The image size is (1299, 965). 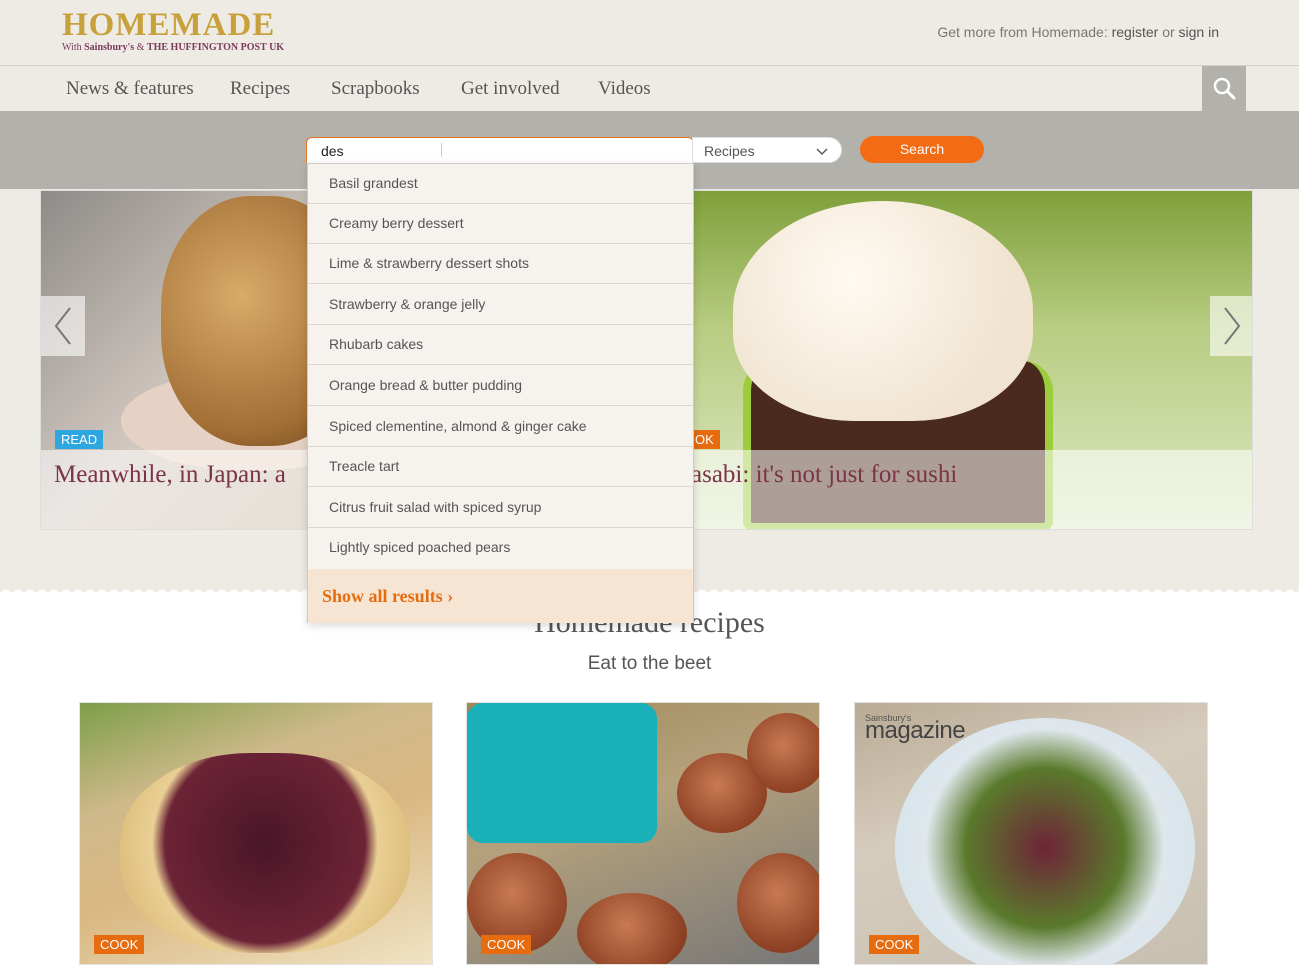 What do you see at coordinates (1199, 32) in the screenshot?
I see `sign-in-link: sign in` at bounding box center [1199, 32].